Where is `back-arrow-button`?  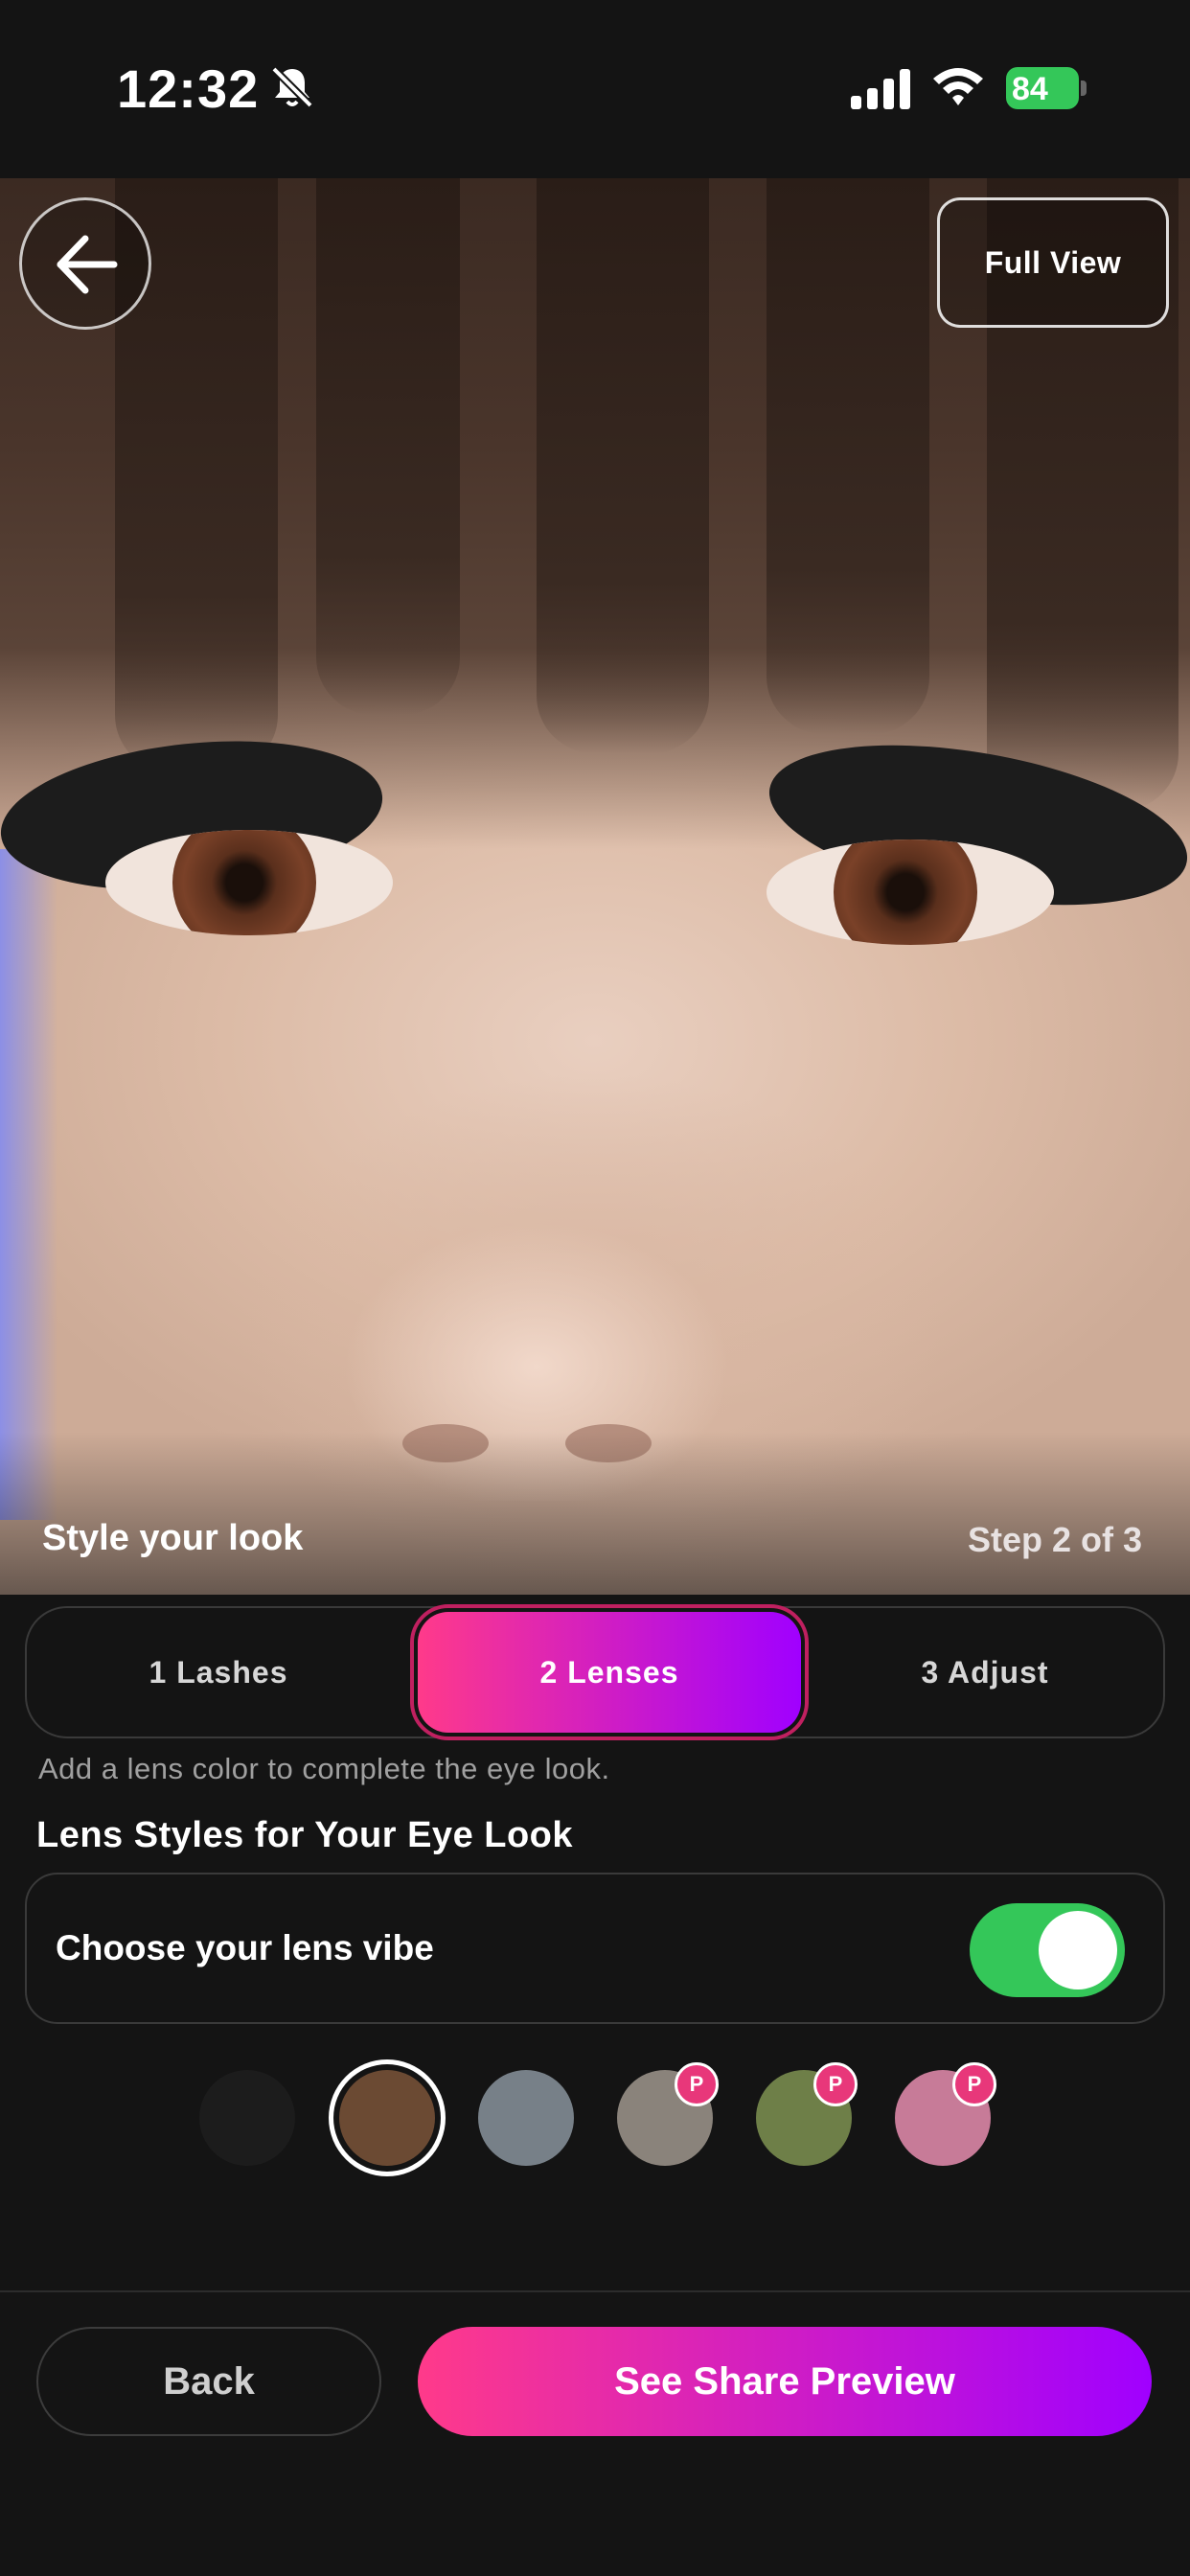 back-arrow-button is located at coordinates (85, 263).